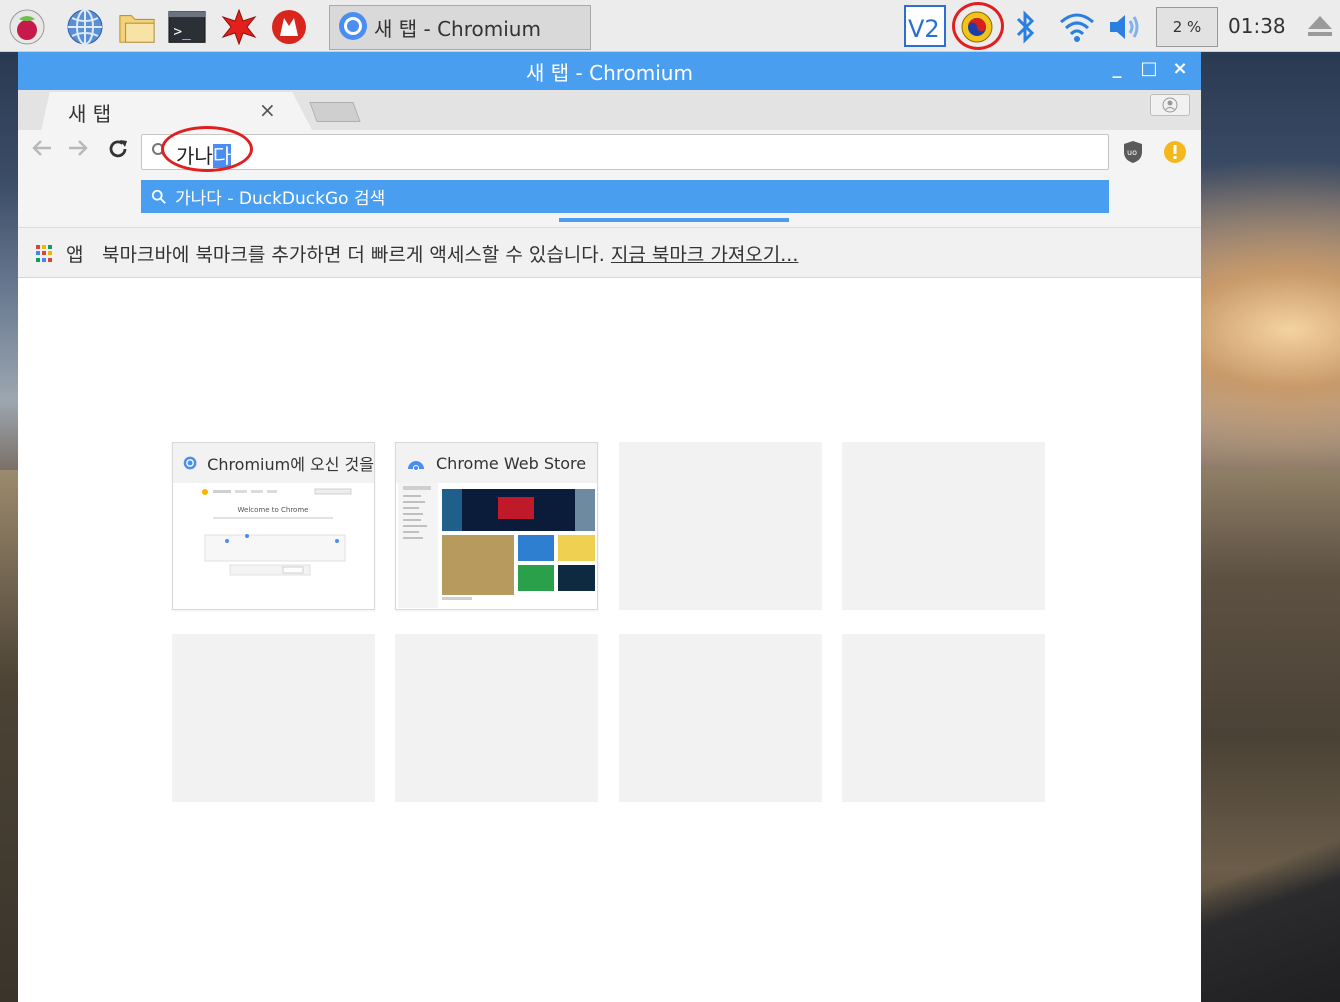 This screenshot has height=1002, width=1340. I want to click on eject-icon, so click(1320, 26).